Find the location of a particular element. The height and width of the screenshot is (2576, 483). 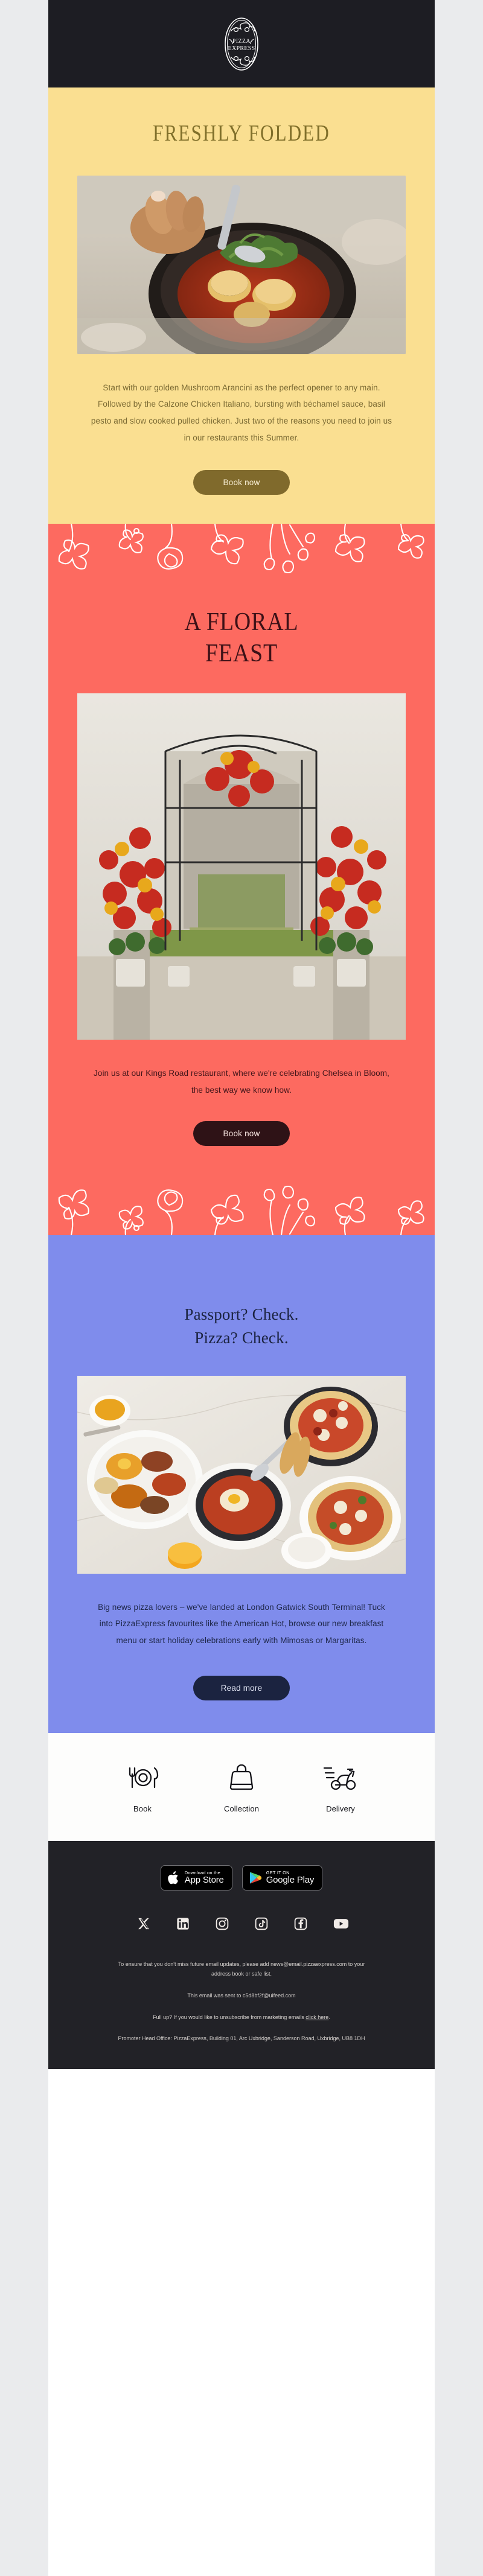

unsubscribe-suffix-text: . is located at coordinates (329, 2017).